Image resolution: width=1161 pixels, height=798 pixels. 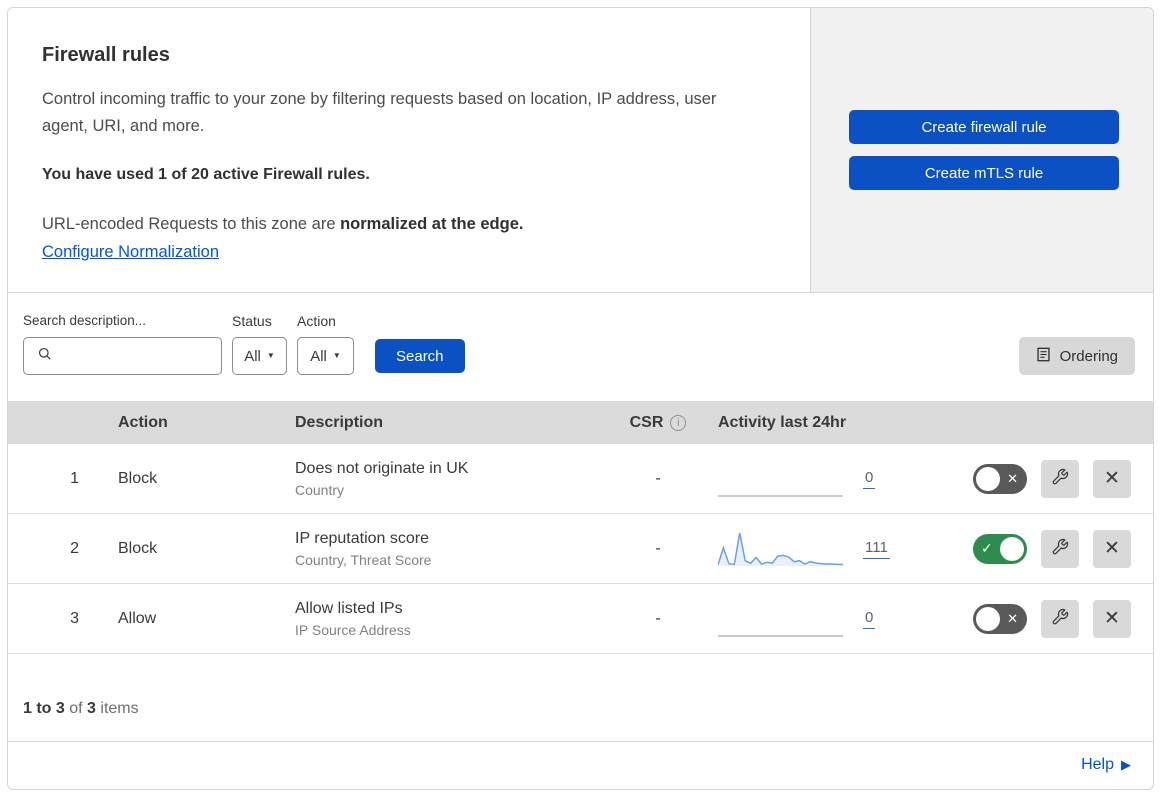 I want to click on column-header-csr: CSR i, so click(x=658, y=423).